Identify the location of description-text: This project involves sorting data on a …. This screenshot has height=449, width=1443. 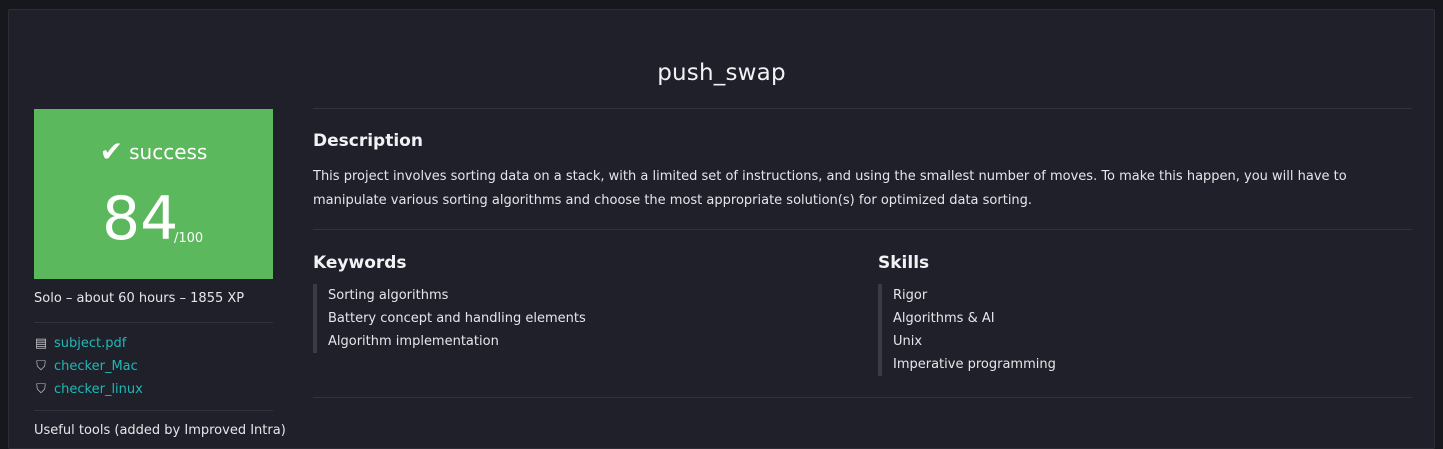
(830, 188).